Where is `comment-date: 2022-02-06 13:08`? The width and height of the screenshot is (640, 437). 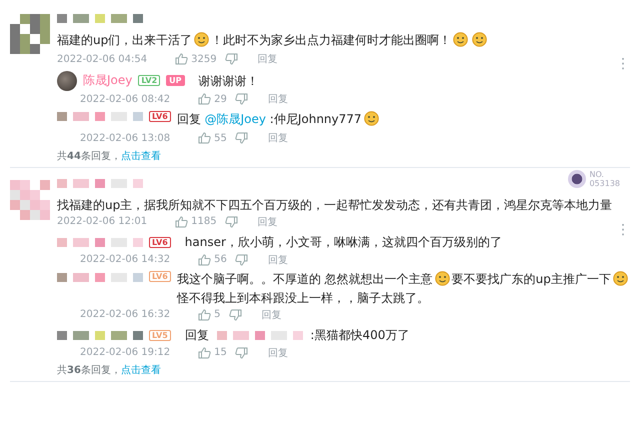 comment-date: 2022-02-06 13:08 is located at coordinates (125, 138).